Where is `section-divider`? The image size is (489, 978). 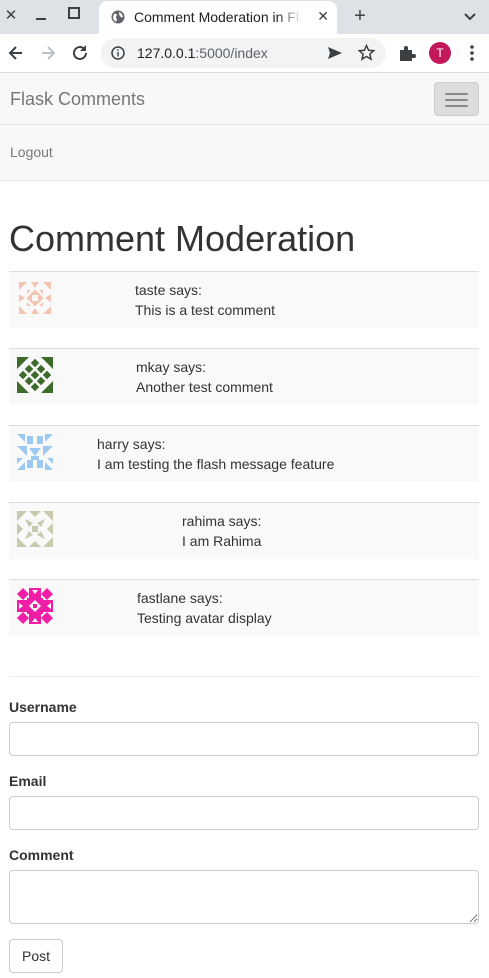
section-divider is located at coordinates (244, 676).